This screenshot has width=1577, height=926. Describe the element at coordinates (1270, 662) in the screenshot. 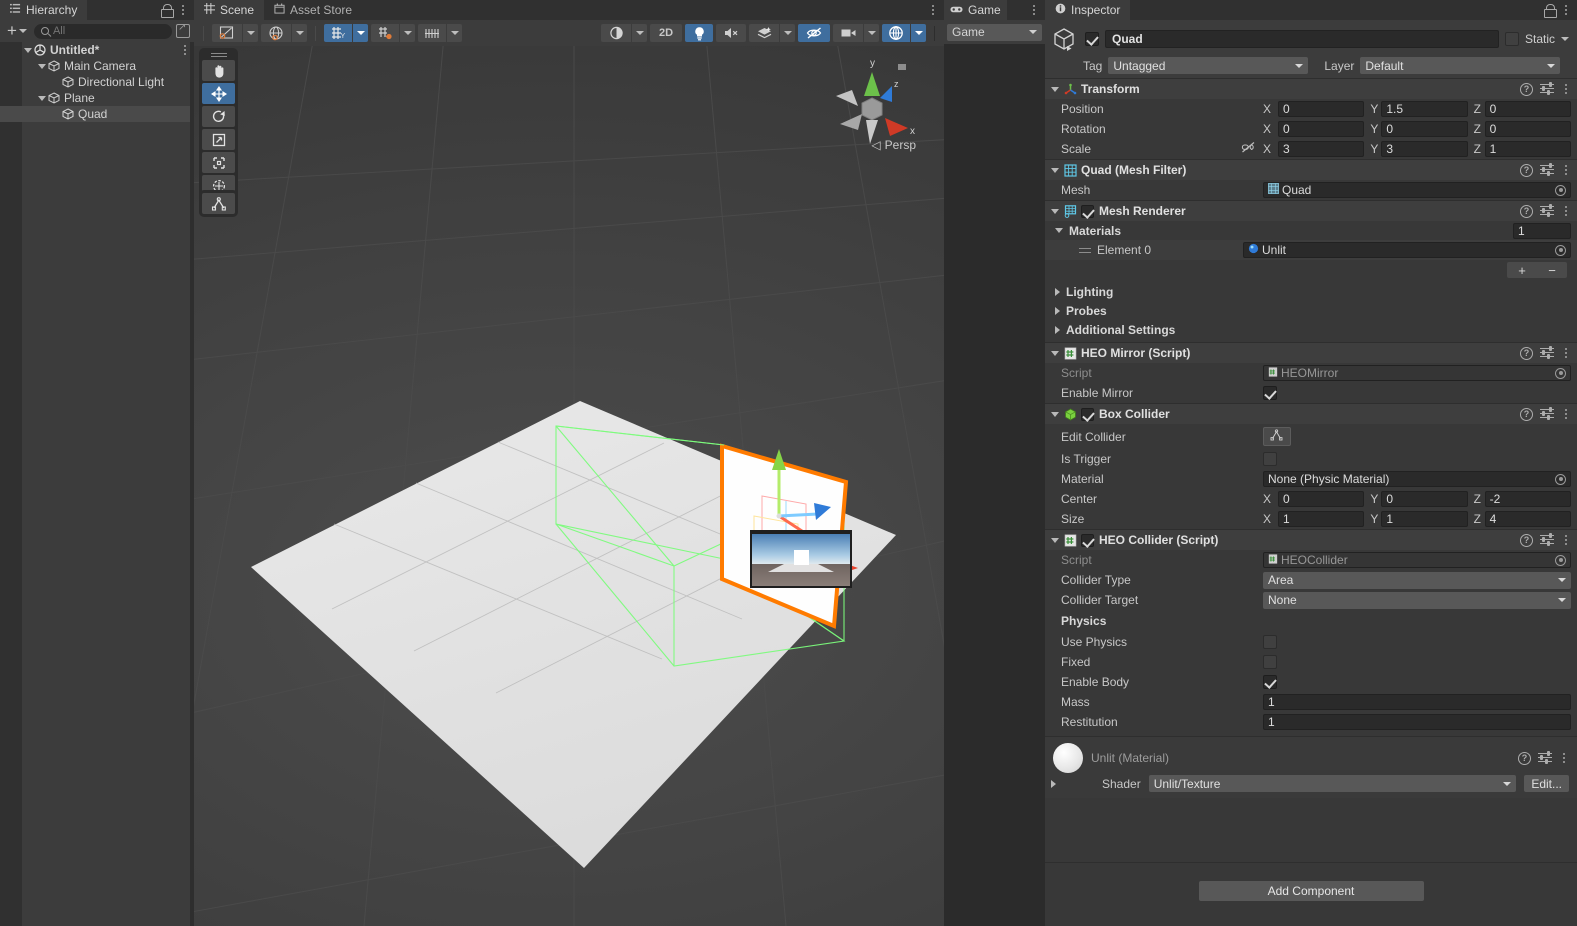

I see `fixed-checkbox` at that location.